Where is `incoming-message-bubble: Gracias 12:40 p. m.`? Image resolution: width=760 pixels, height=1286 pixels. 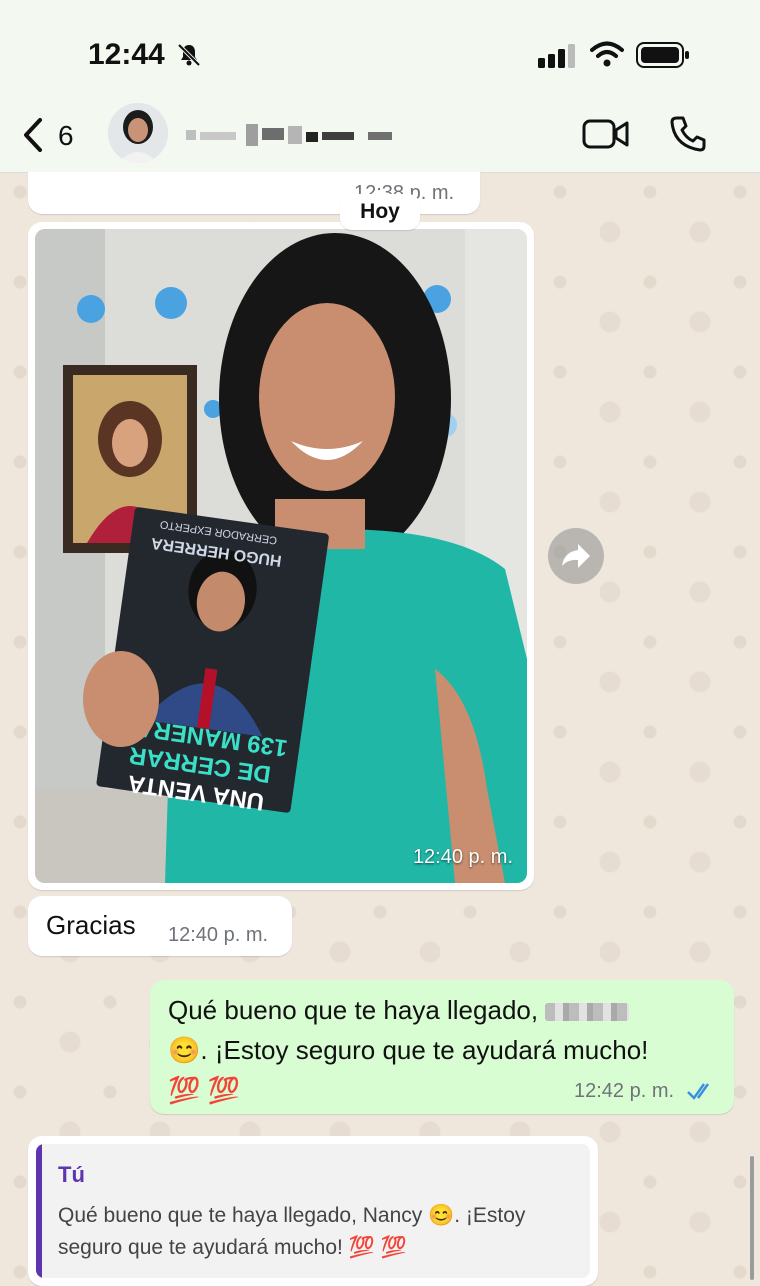
incoming-message-bubble: Gracias 12:40 p. m. is located at coordinates (160, 926).